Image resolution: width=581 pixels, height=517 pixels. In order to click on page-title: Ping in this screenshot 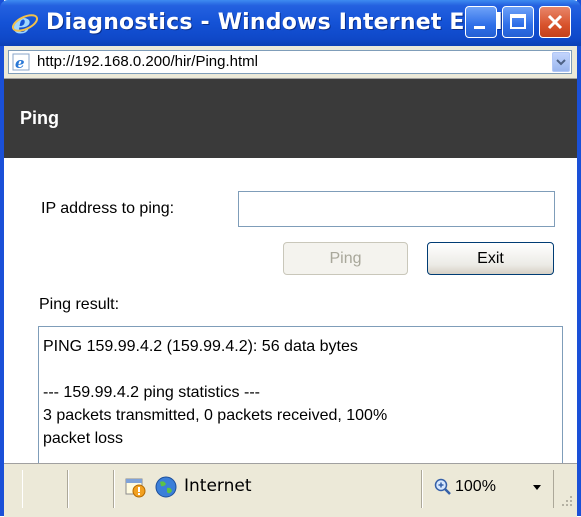, I will do `click(39, 118)`.